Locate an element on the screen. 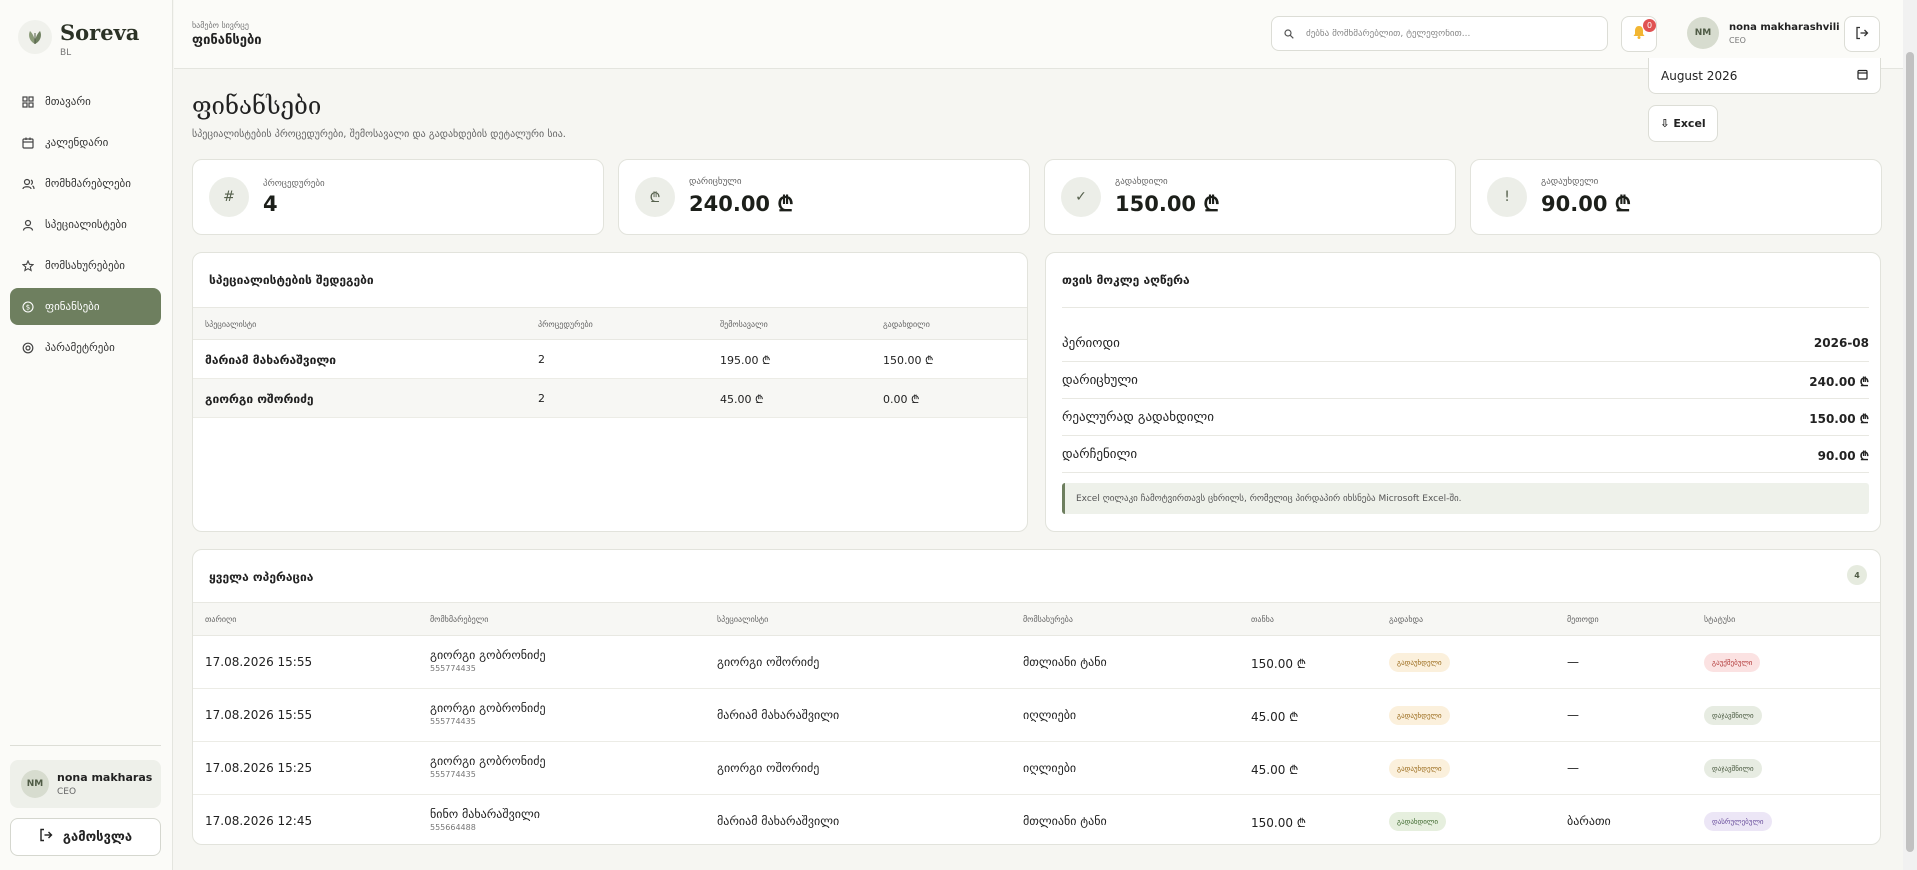 Image resolution: width=1917 pixels, height=870 pixels. search-input is located at coordinates (1451, 33).